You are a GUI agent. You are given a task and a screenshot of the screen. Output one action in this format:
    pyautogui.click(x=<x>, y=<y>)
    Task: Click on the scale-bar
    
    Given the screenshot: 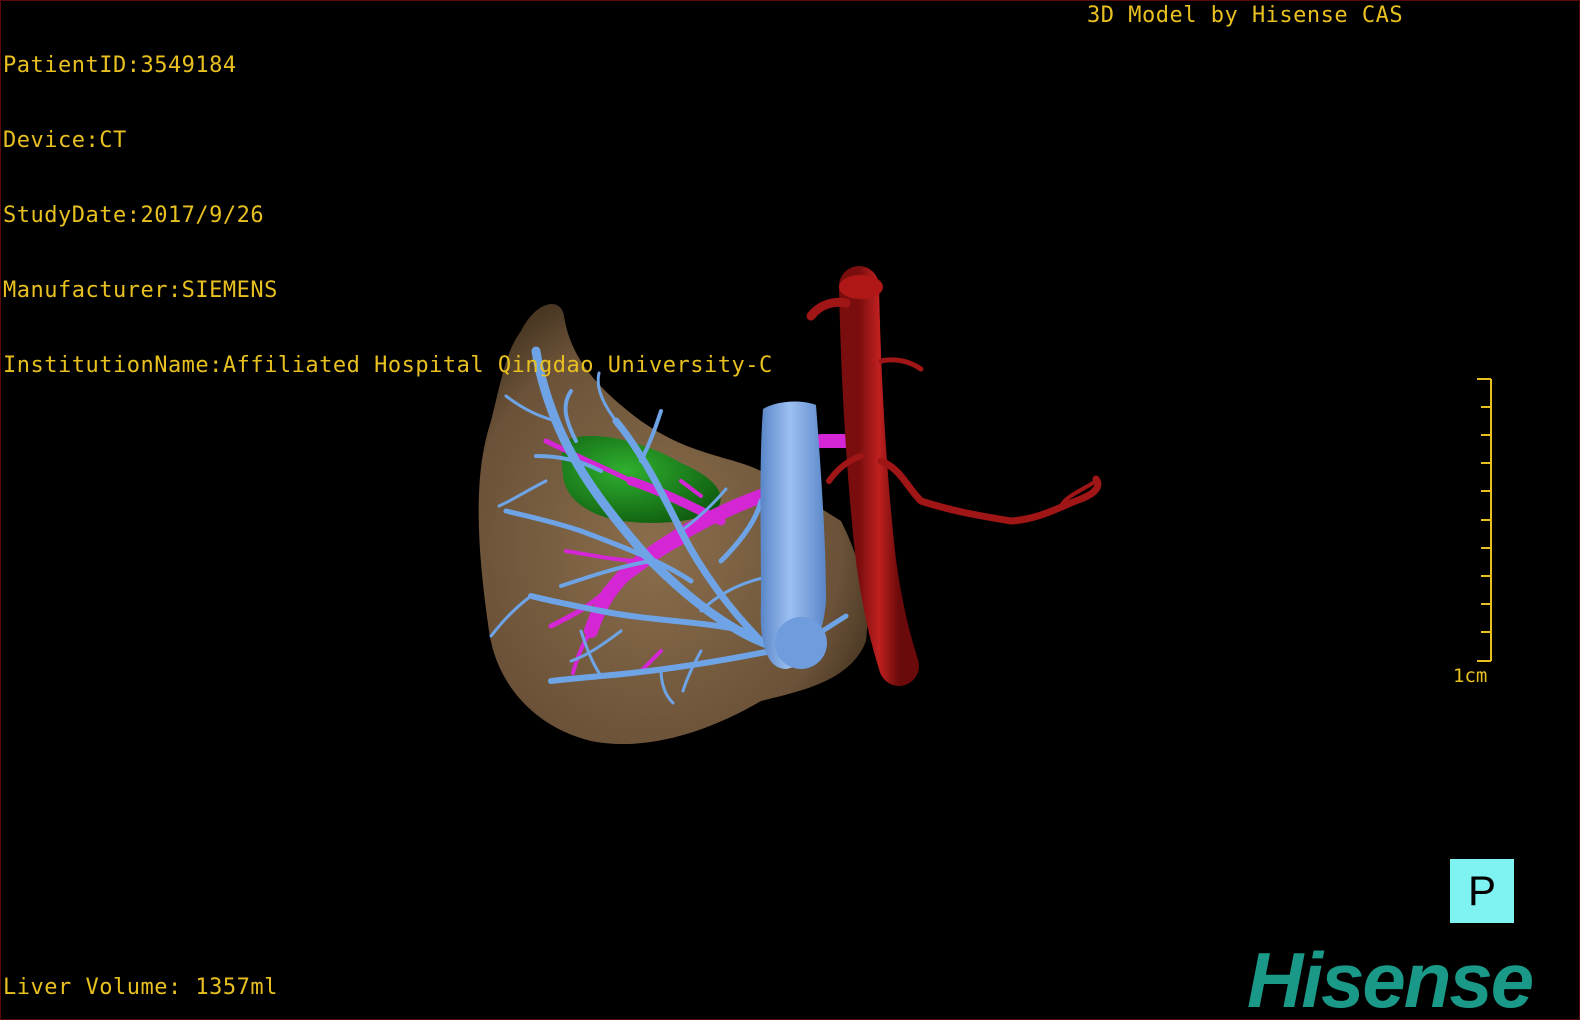 What is the action you would take?
    pyautogui.click(x=1484, y=520)
    